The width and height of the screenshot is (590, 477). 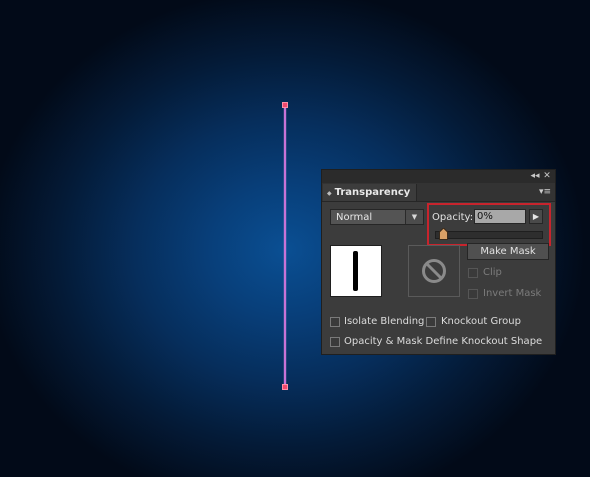 What do you see at coordinates (335, 342) in the screenshot?
I see `define-knockout-shape-checkbox` at bounding box center [335, 342].